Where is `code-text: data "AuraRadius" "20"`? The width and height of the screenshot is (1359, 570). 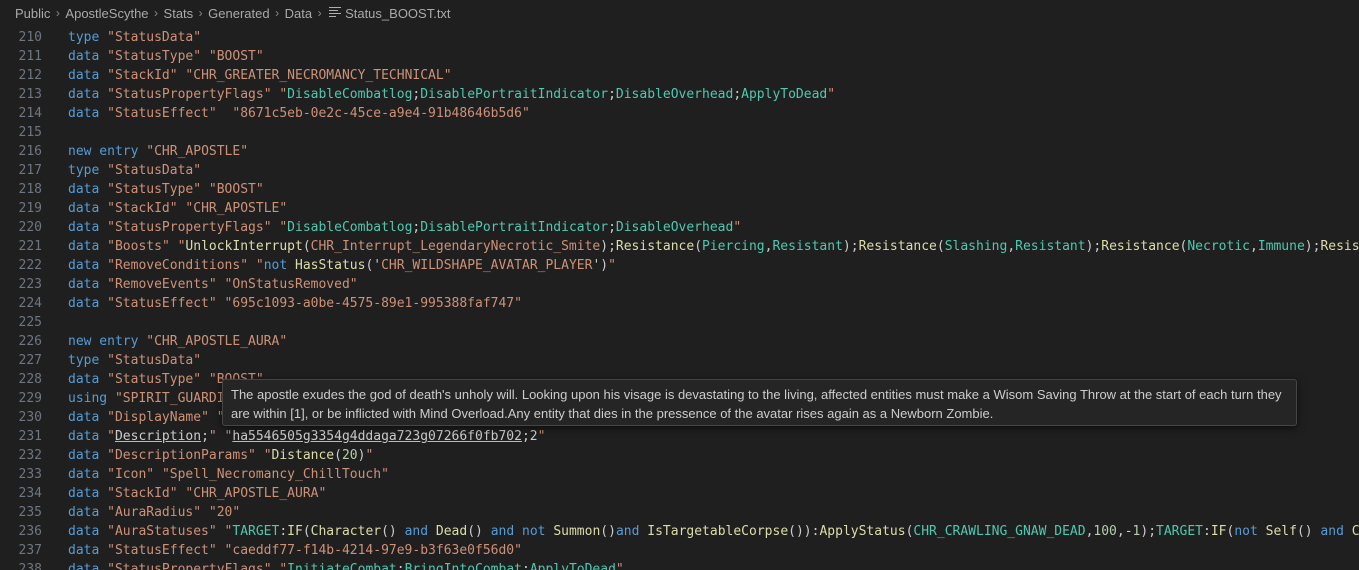
code-text: data "AuraRadius" "20" is located at coordinates (154, 512).